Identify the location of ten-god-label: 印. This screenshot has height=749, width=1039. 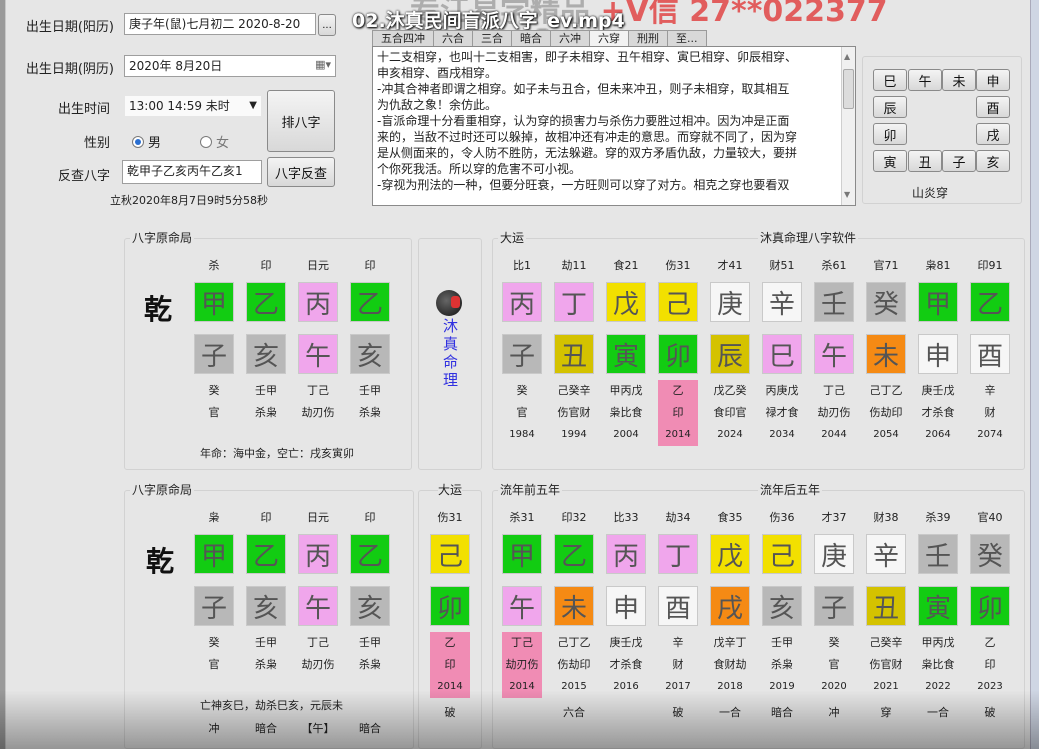
(370, 265).